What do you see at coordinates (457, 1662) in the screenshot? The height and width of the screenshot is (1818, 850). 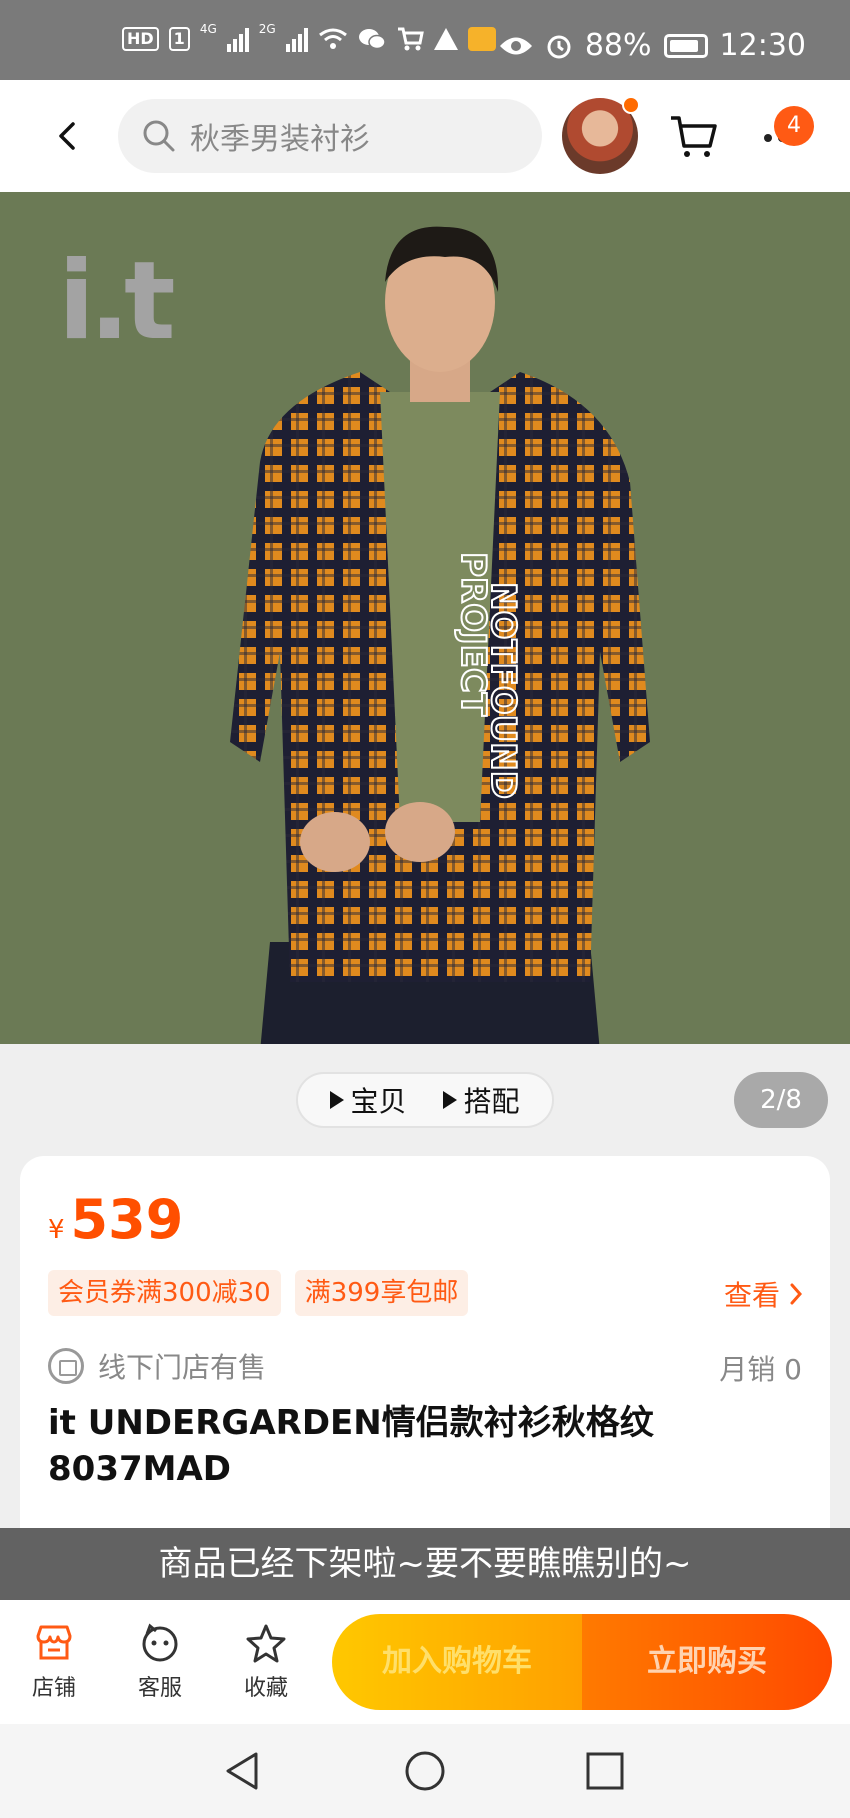 I see `add-to-cart-button: 加入购物车` at bounding box center [457, 1662].